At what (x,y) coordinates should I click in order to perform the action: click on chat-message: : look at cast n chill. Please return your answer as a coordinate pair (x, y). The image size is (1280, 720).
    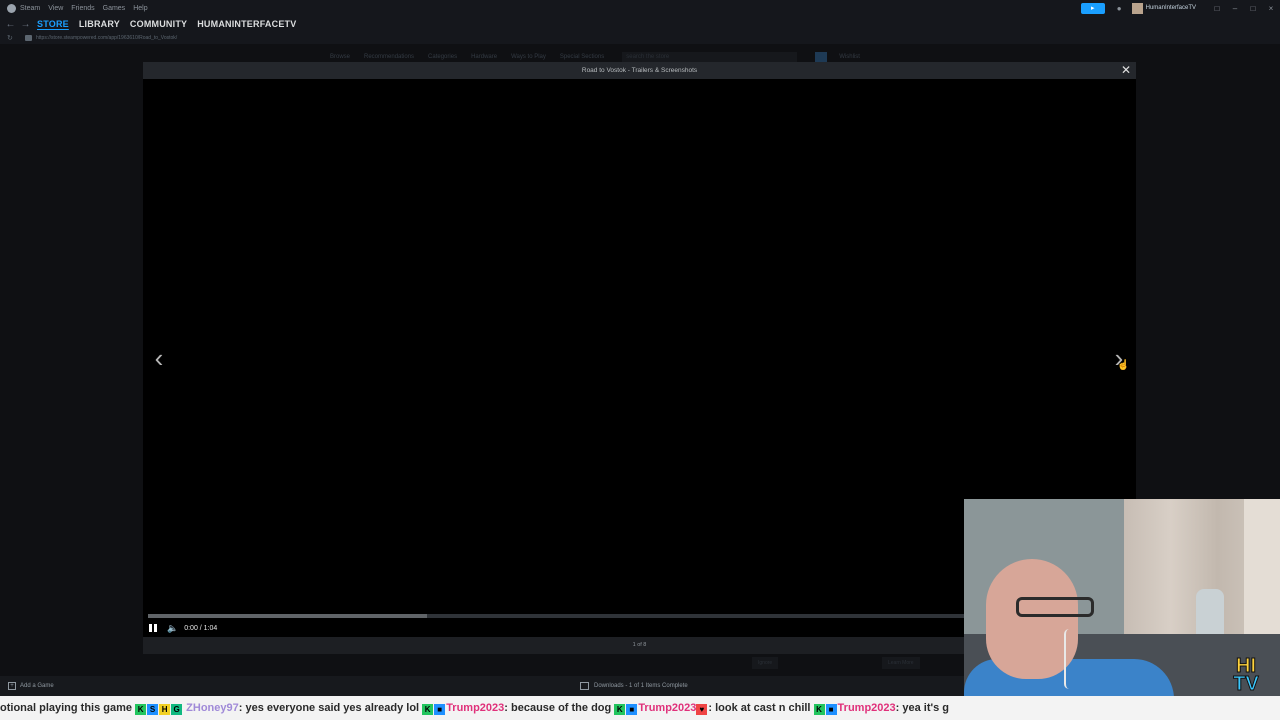
    Looking at the image, I should click on (759, 708).